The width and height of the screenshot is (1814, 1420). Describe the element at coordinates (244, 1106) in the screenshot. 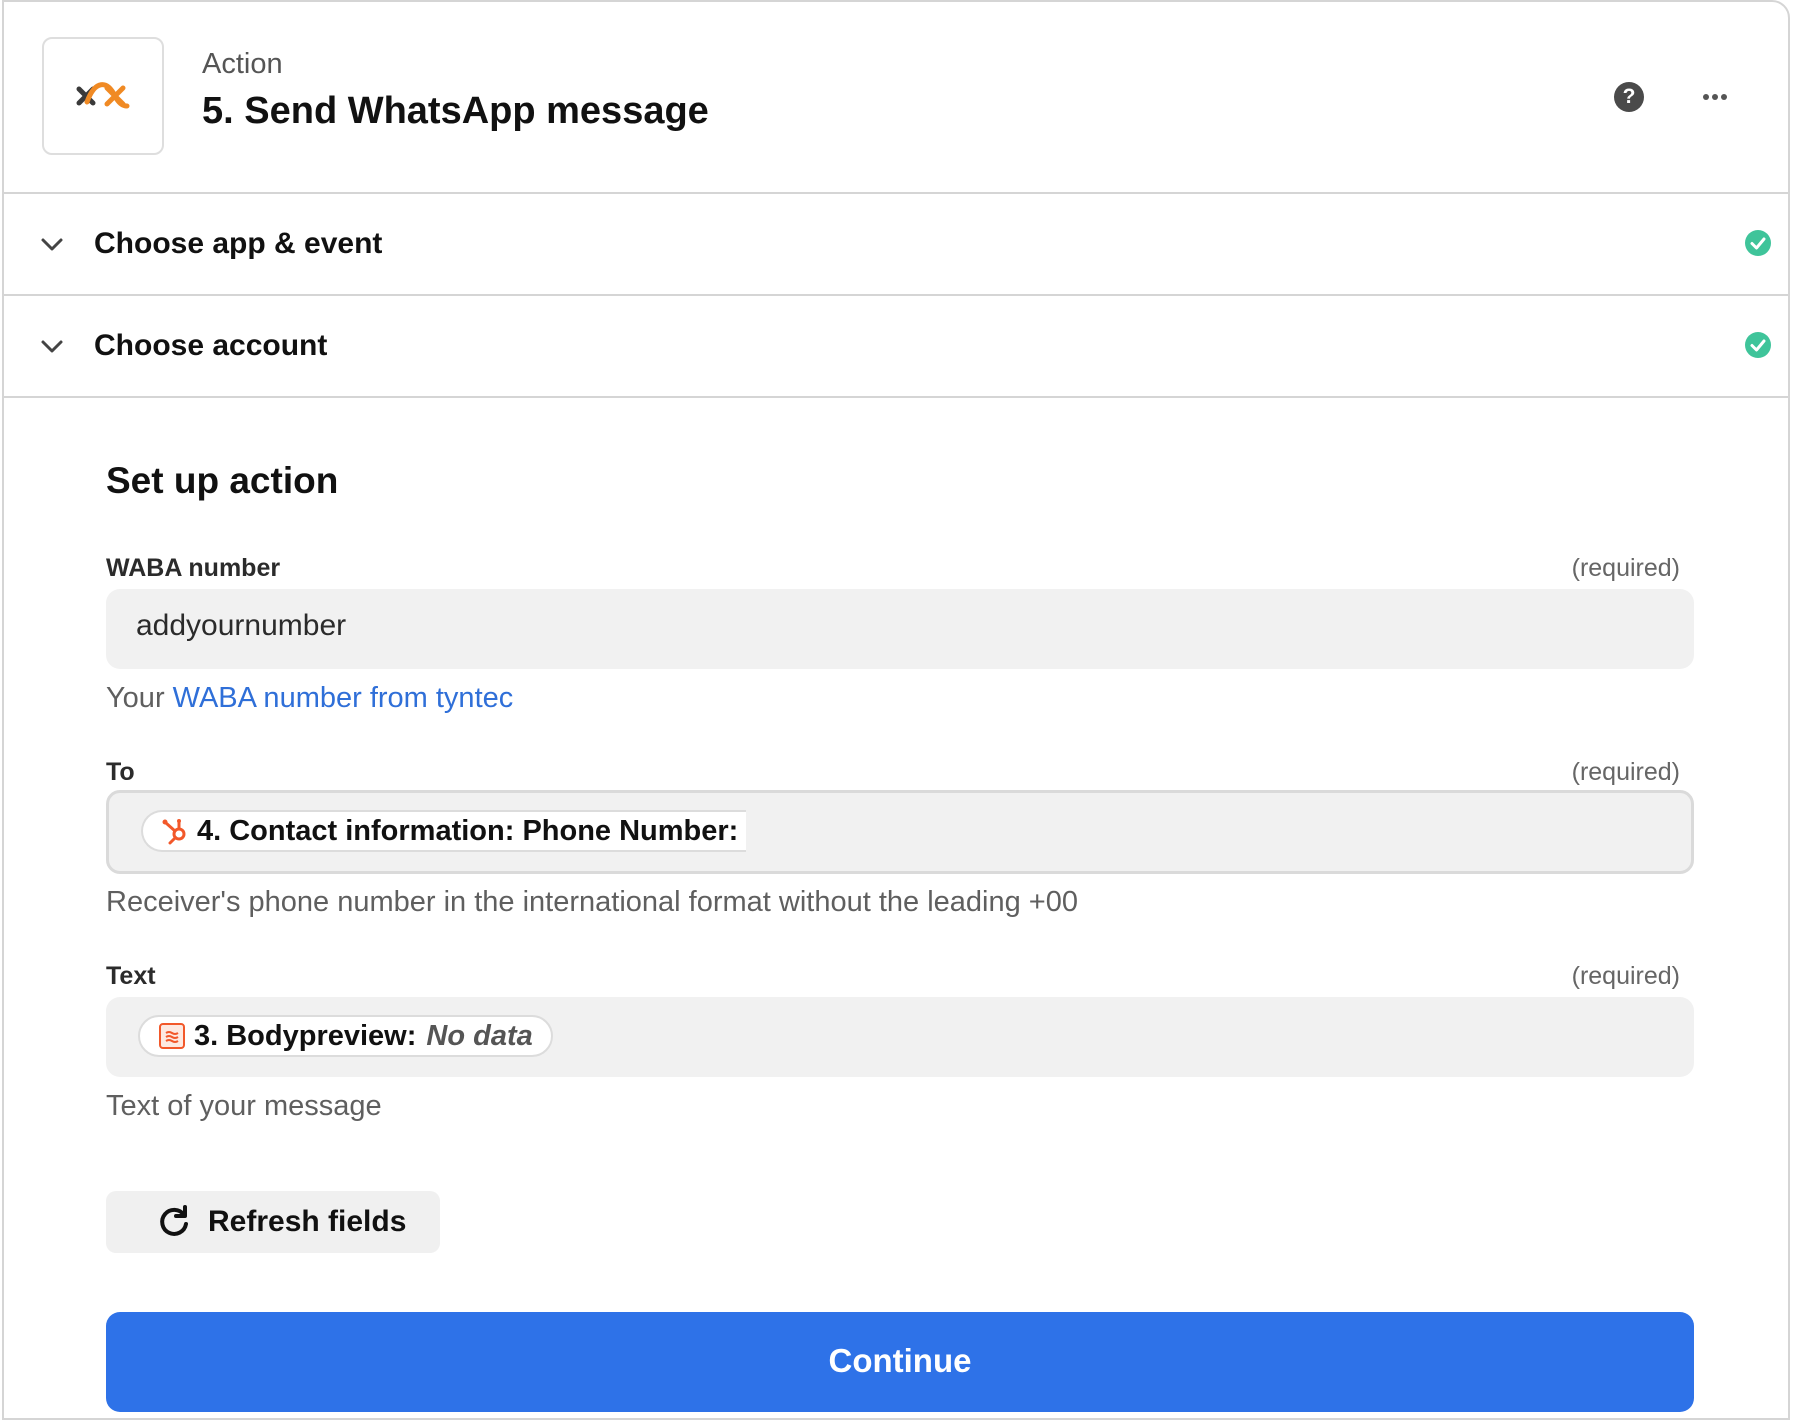

I see `text-hint: Text of your message` at that location.